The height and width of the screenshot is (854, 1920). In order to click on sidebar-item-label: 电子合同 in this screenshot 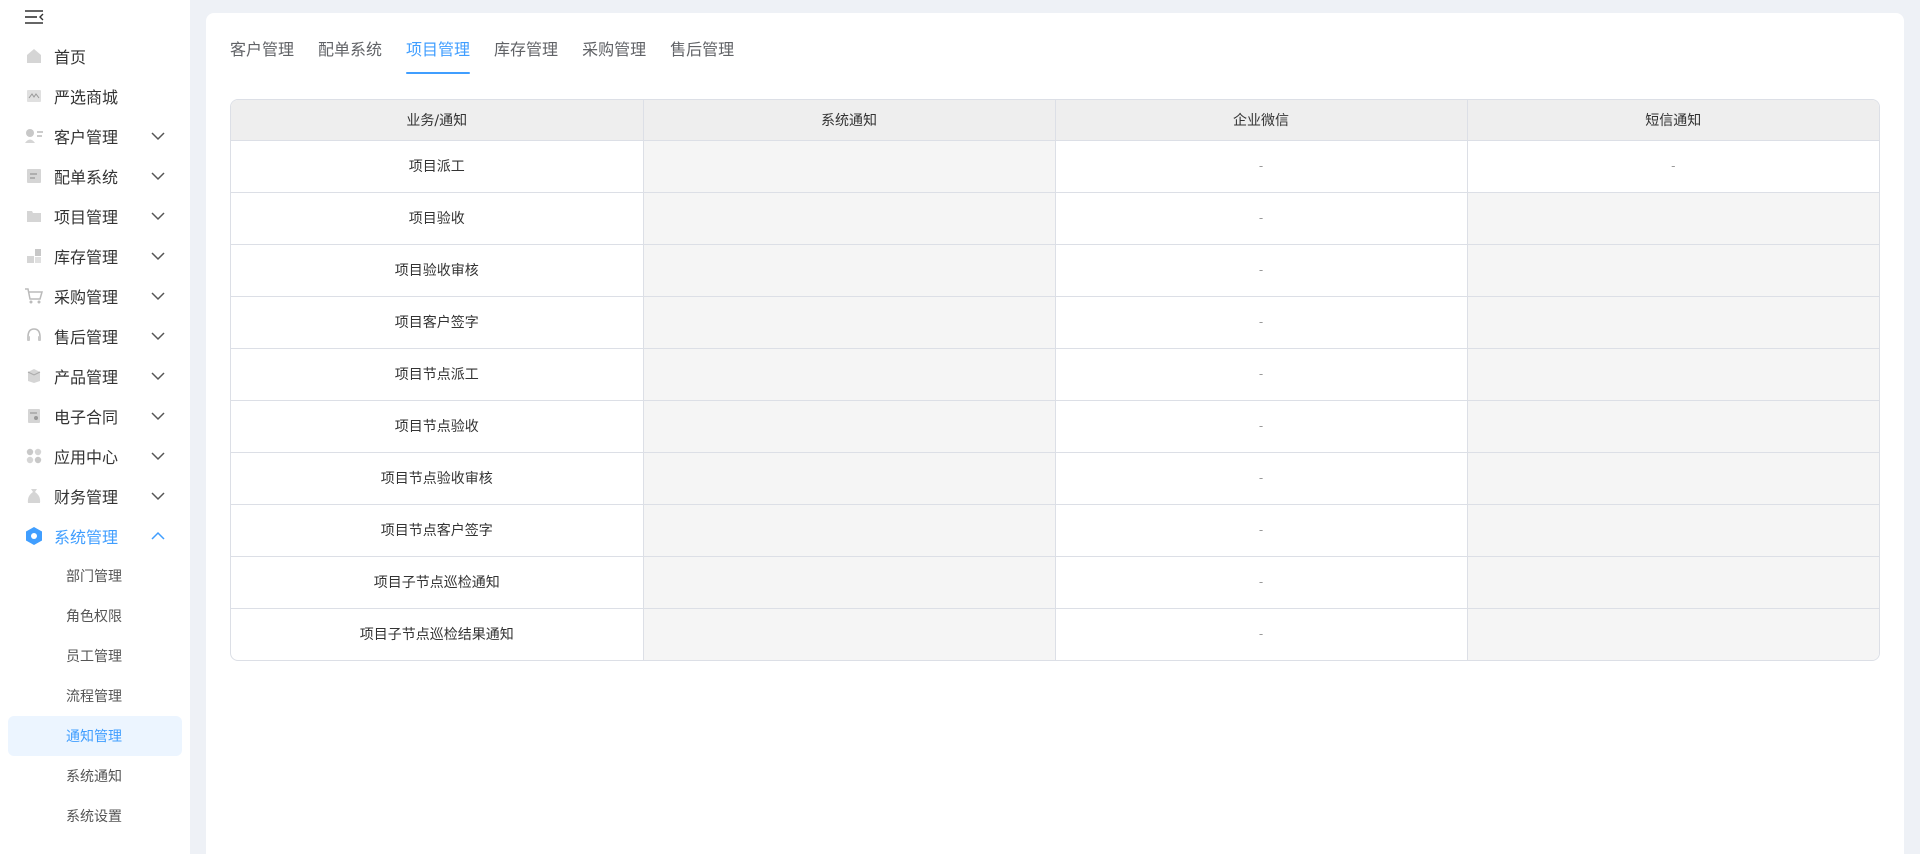, I will do `click(86, 417)`.